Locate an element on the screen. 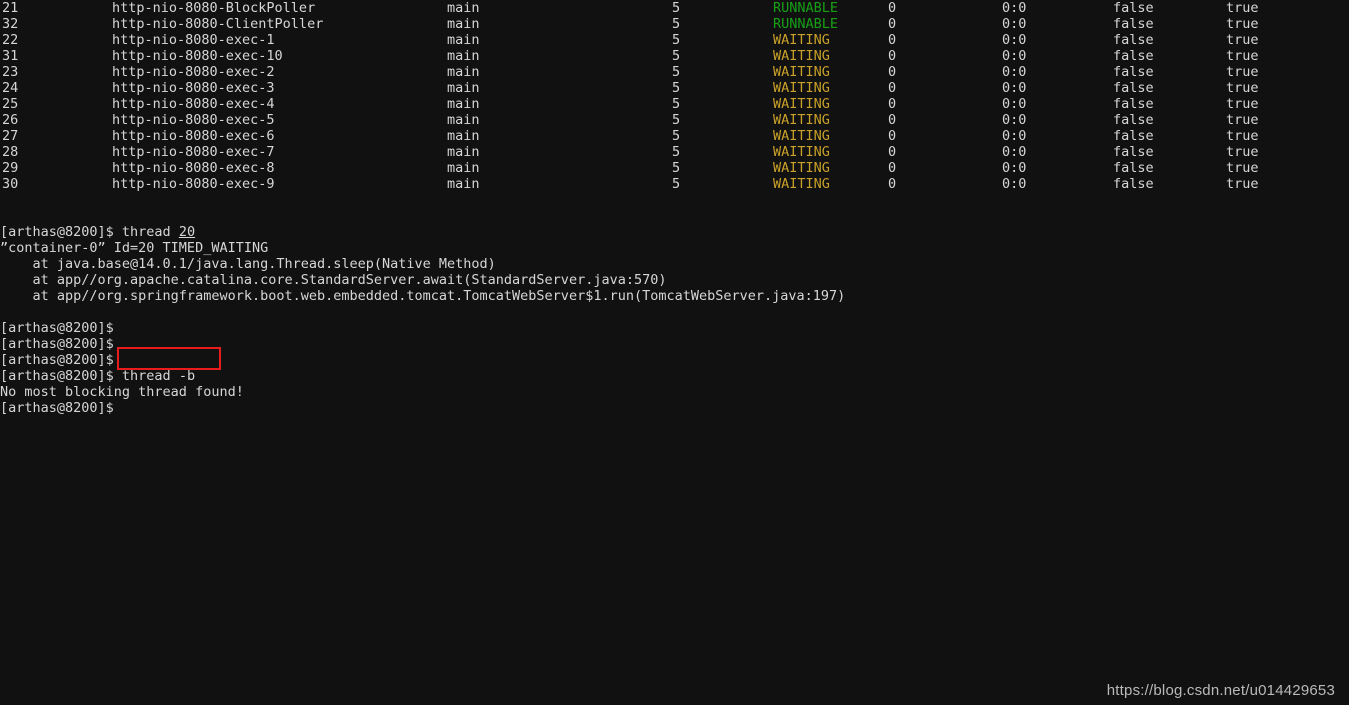 Image resolution: width=1349 pixels, height=705 pixels. watermark: https://blog.csdn.net/u014429653 is located at coordinates (1220, 690).